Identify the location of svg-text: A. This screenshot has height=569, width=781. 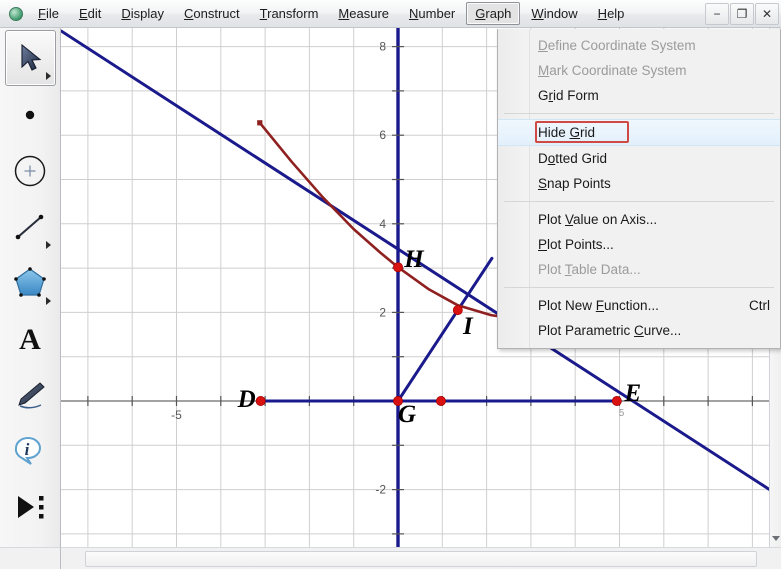
(30, 339).